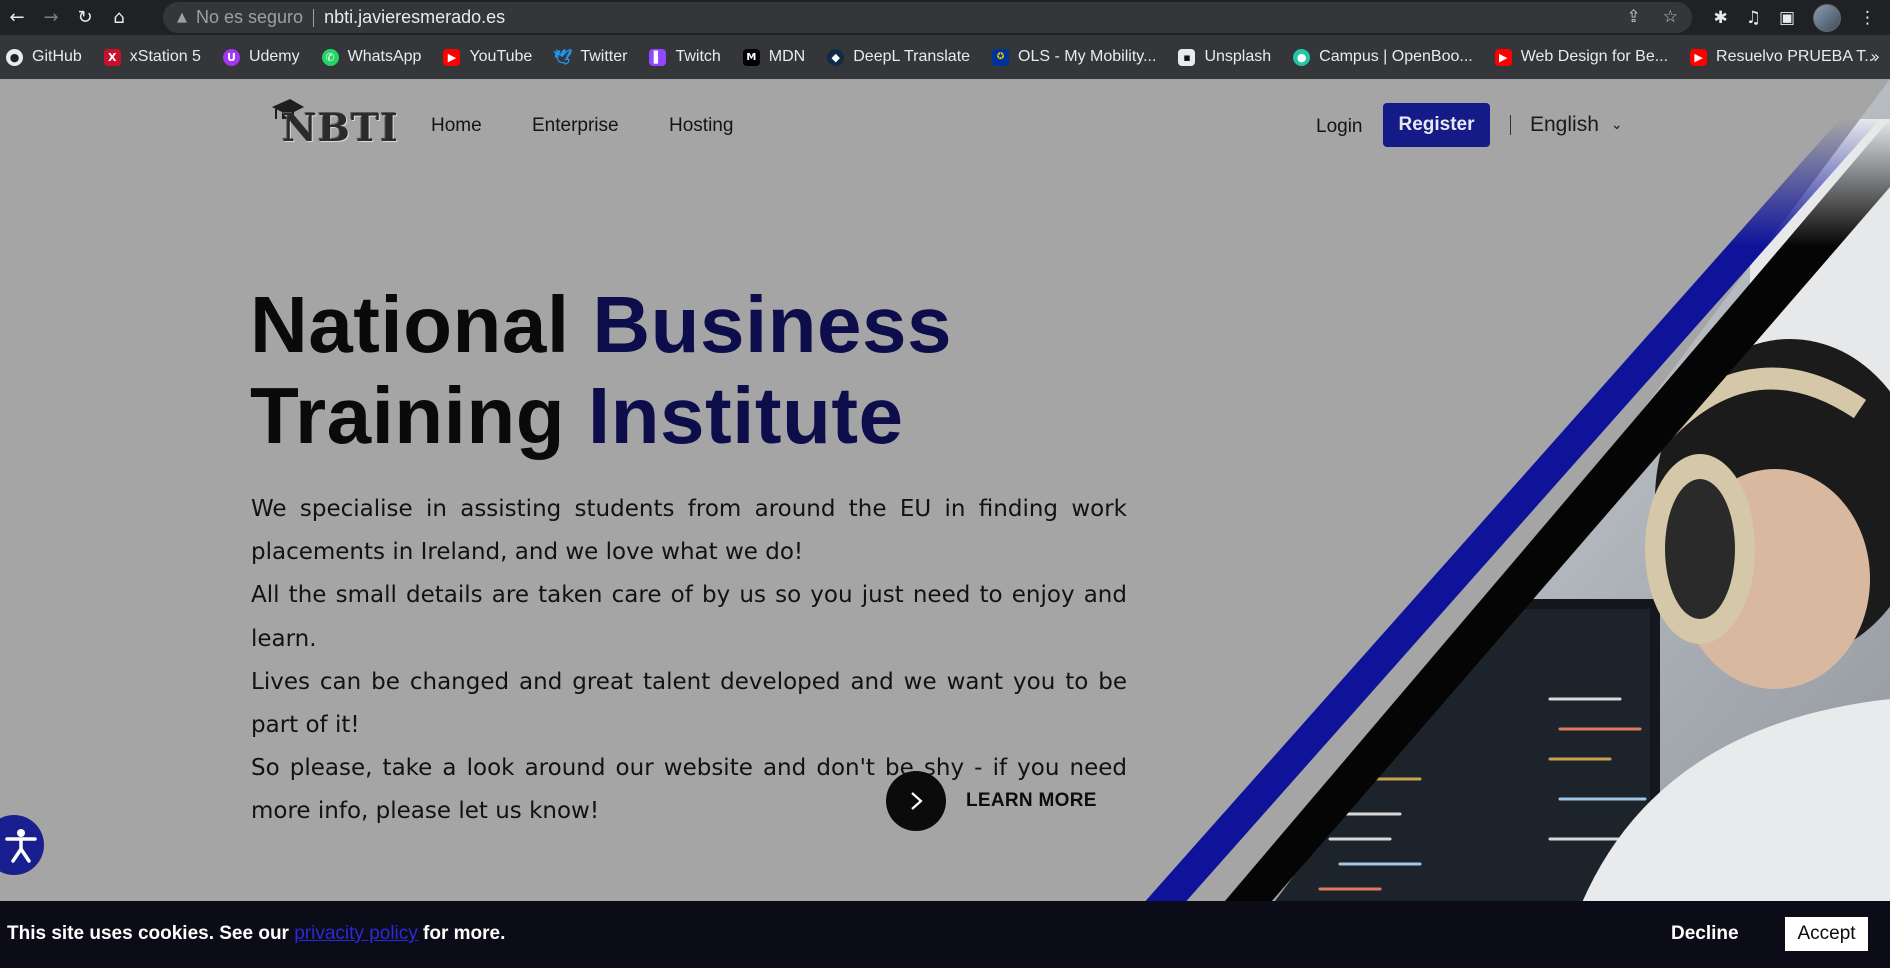 The height and width of the screenshot is (968, 1890). I want to click on udemy-icon: U, so click(231, 57).